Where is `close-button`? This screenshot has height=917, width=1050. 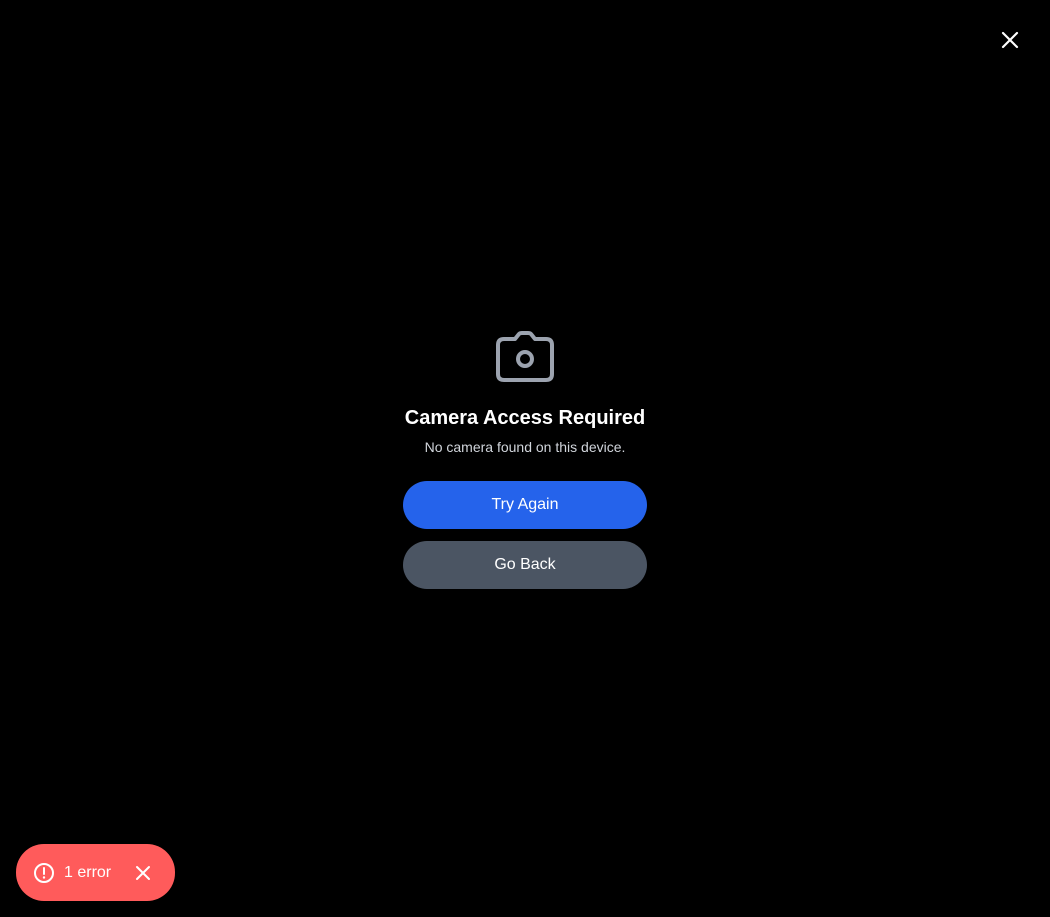 close-button is located at coordinates (1010, 40).